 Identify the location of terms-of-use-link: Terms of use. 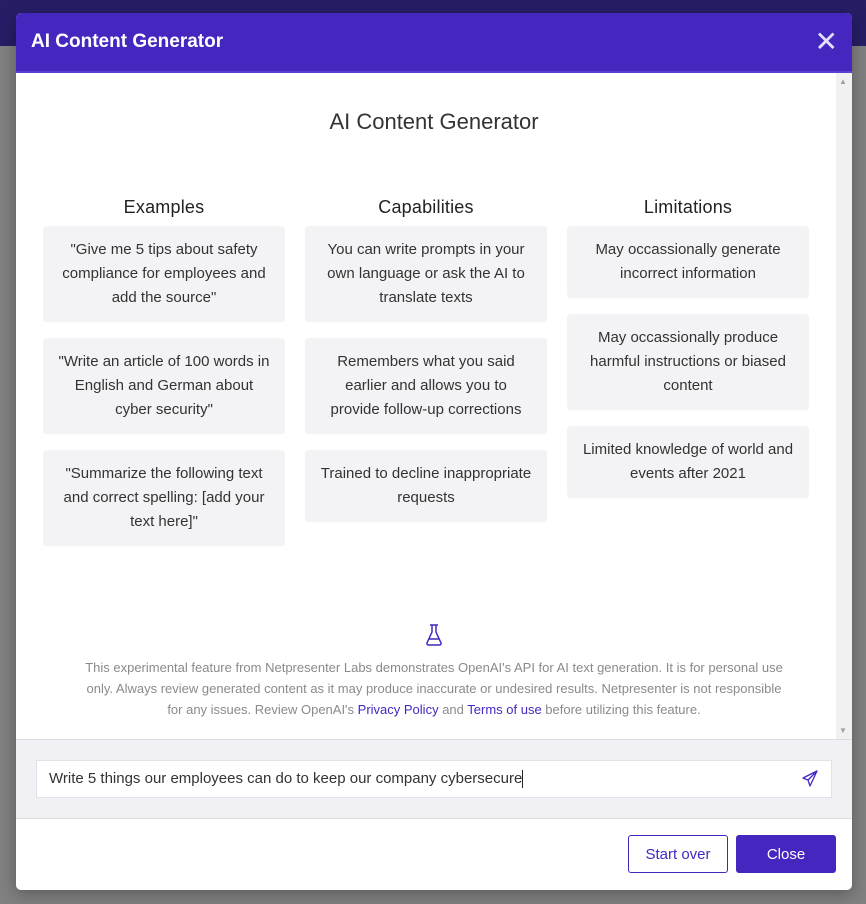
(504, 709).